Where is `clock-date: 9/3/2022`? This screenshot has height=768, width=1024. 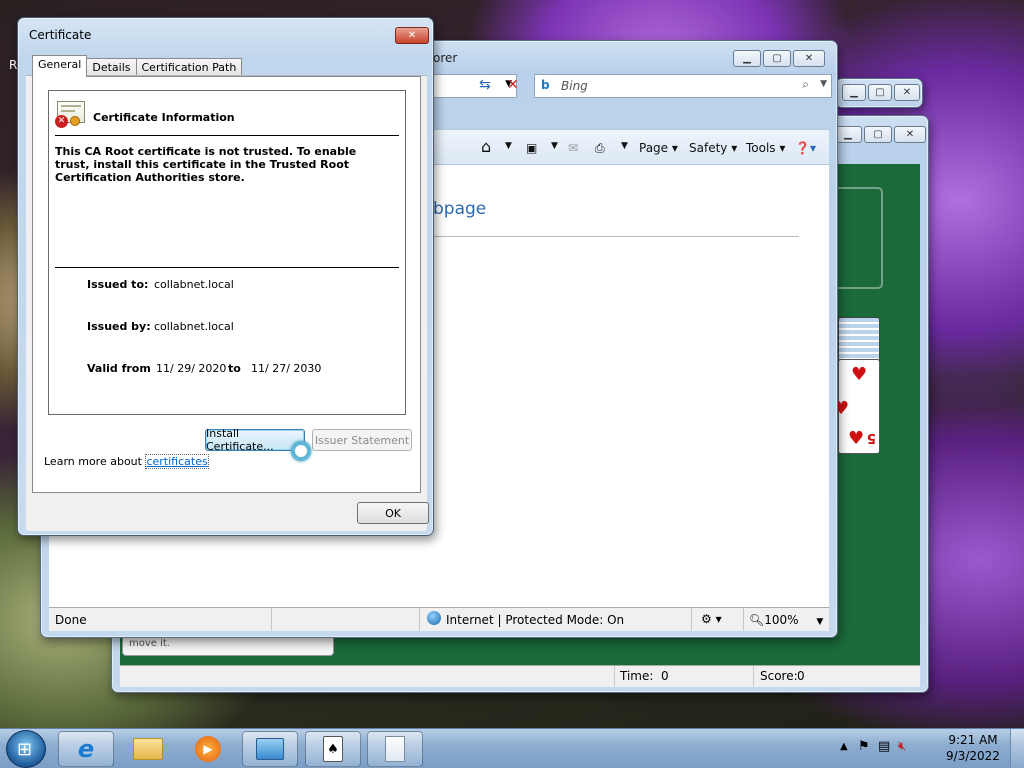 clock-date: 9/3/2022 is located at coordinates (973, 756).